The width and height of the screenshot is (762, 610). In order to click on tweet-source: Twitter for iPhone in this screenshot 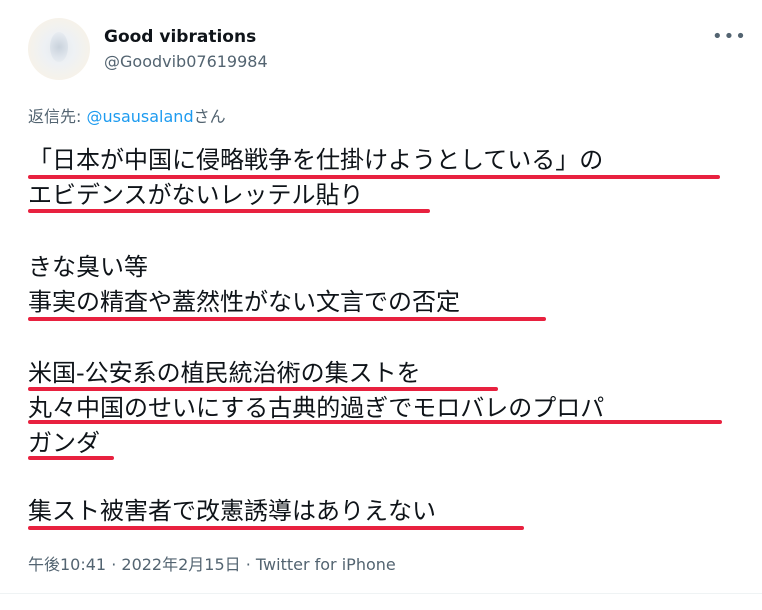, I will do `click(326, 564)`.